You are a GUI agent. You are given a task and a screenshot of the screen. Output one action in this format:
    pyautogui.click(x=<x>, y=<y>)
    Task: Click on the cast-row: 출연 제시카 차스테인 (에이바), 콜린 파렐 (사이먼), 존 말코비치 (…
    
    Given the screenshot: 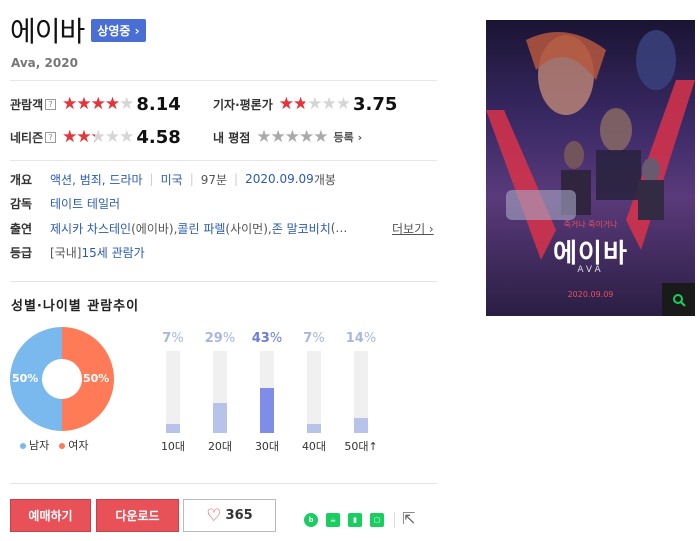 What is the action you would take?
    pyautogui.click(x=178, y=228)
    